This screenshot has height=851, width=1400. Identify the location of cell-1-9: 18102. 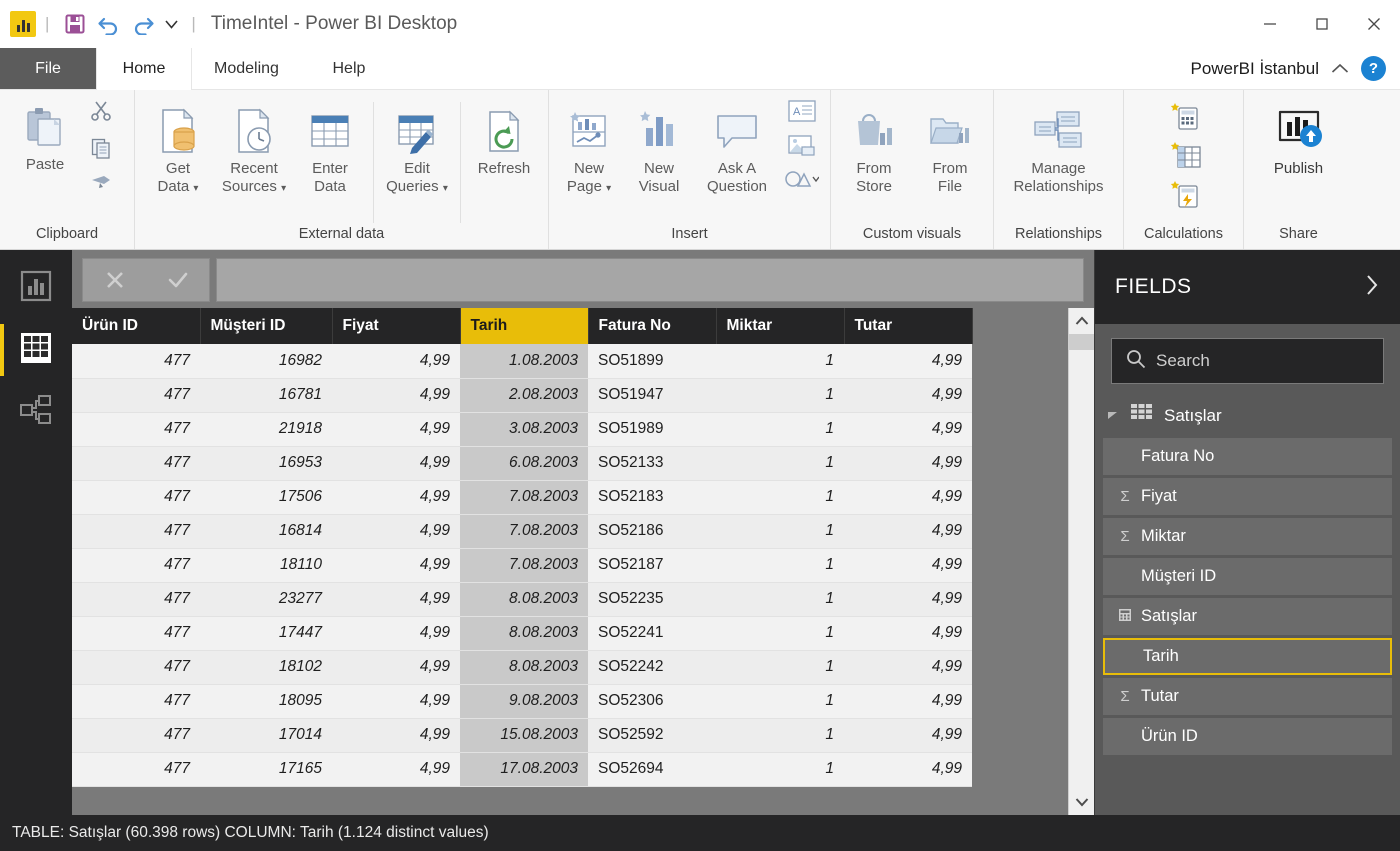
(266, 667).